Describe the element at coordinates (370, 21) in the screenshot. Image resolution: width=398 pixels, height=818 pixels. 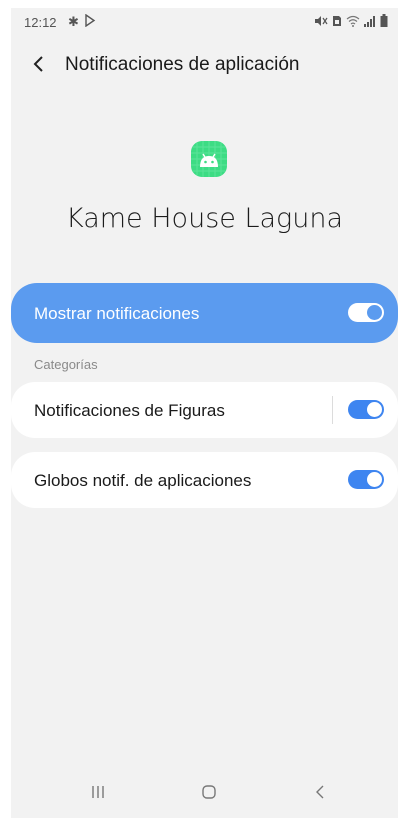
I see `signal-icon` at that location.